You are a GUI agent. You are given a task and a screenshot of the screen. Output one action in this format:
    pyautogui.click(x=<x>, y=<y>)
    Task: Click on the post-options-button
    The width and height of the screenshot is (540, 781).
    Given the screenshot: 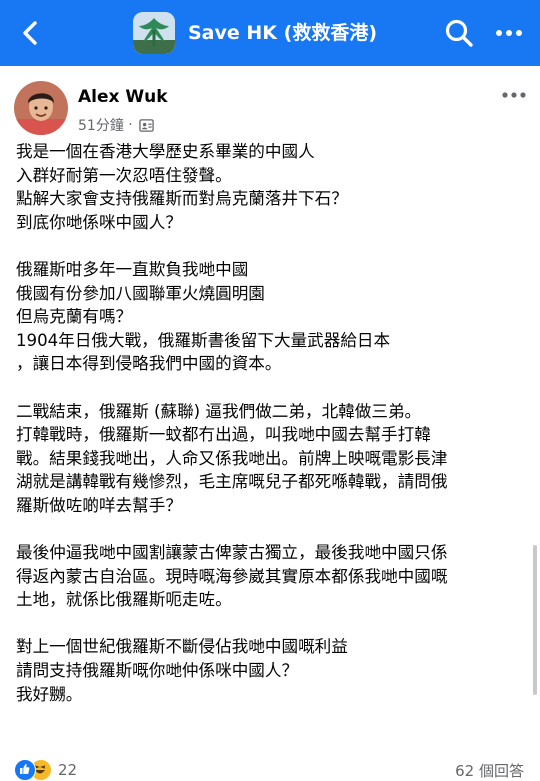 What is the action you would take?
    pyautogui.click(x=514, y=95)
    